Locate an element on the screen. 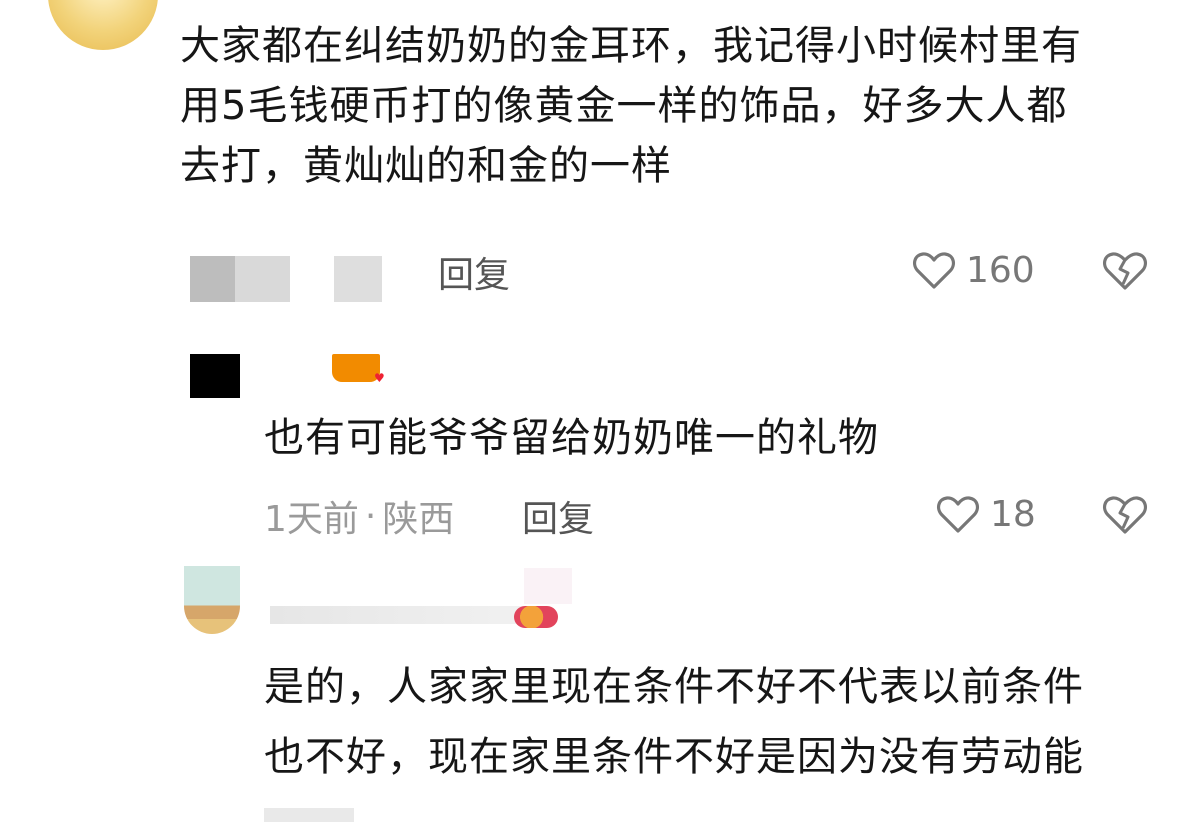 This screenshot has height=822, width=1200. timestamp: 1天前 is located at coordinates (311, 519).